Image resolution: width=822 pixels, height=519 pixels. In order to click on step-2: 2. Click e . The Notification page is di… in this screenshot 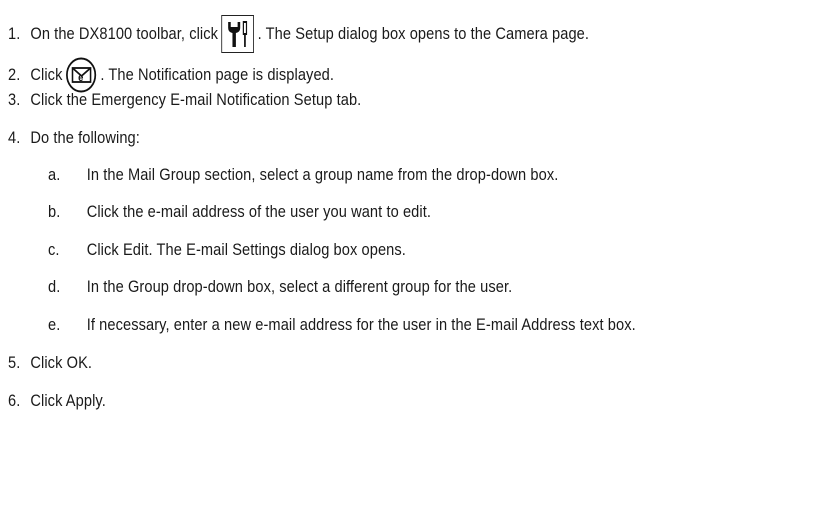, I will do `click(171, 75)`.